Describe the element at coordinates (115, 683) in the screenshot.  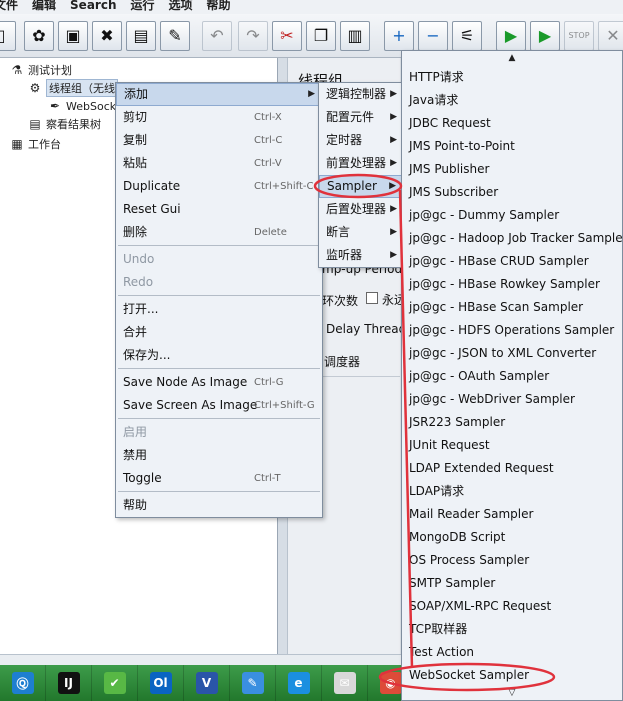
I see `taskbar-app: ✔` at that location.